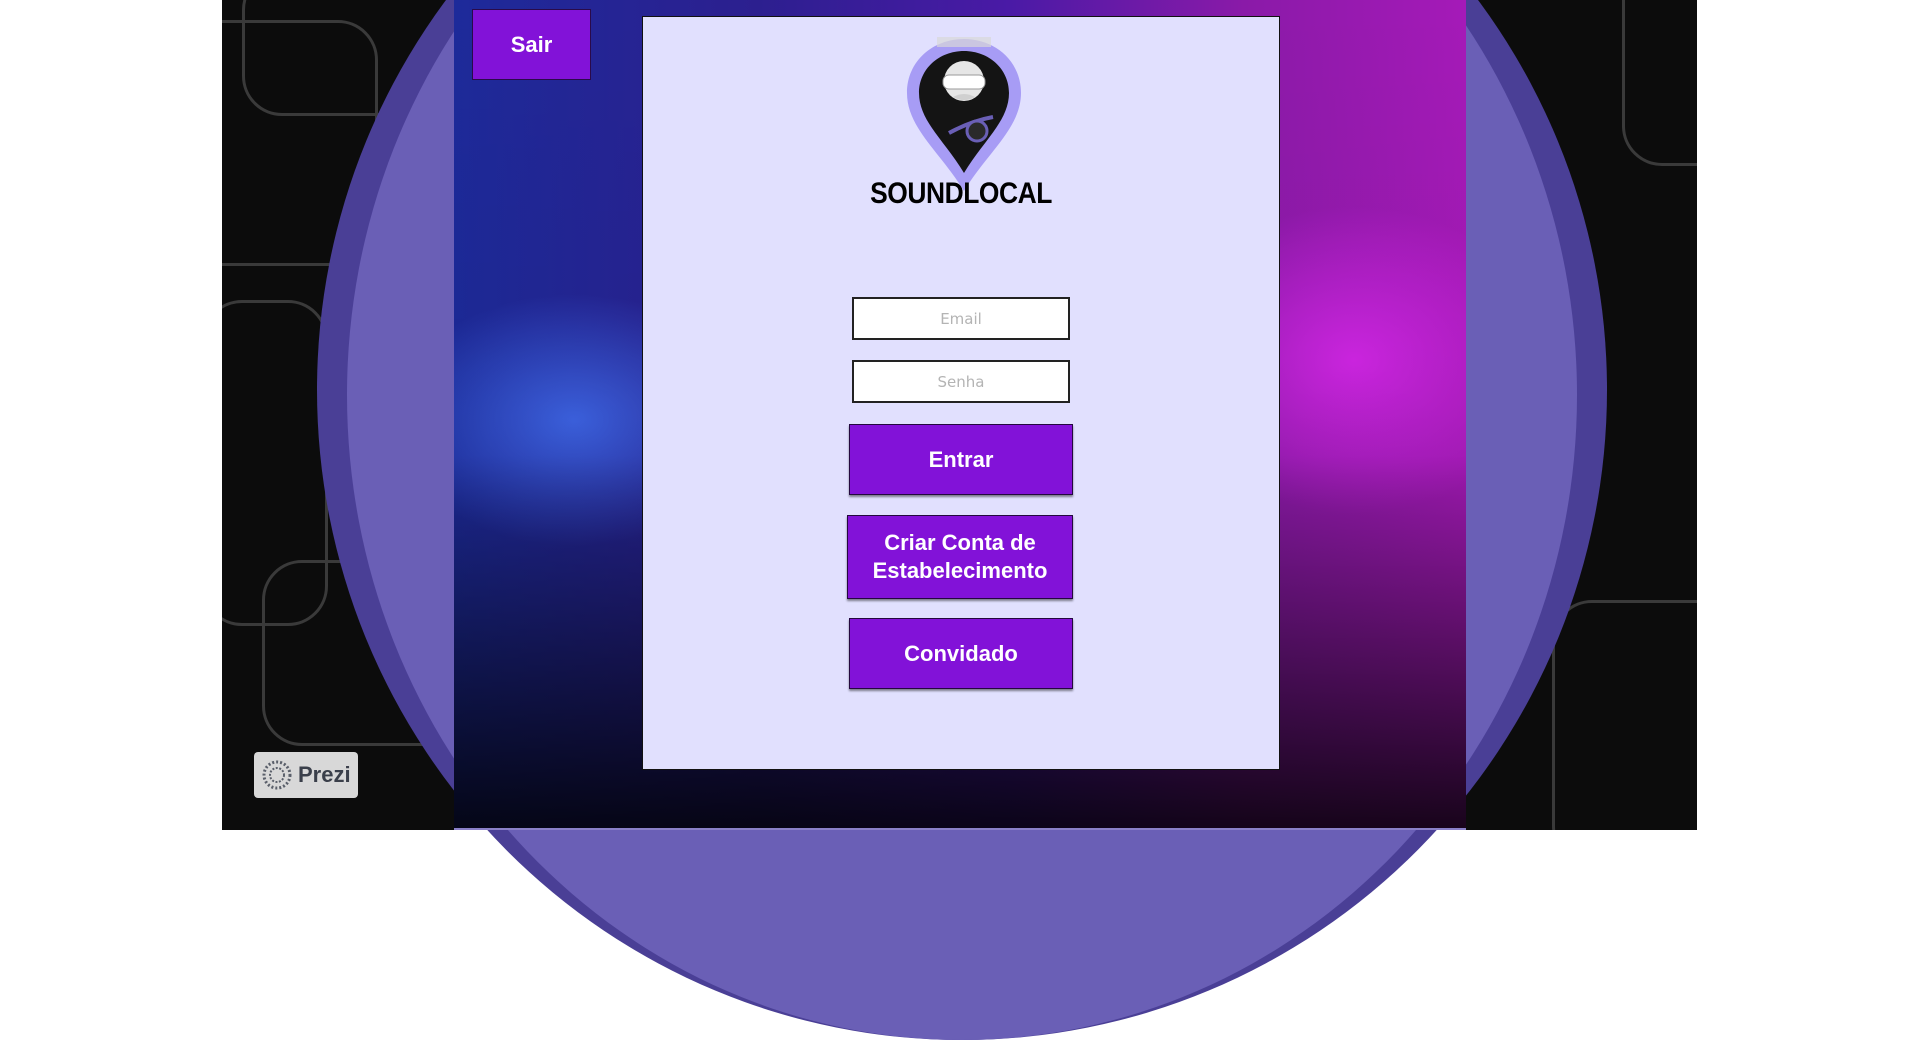 Image resolution: width=1920 pixels, height=1040 pixels. What do you see at coordinates (277, 775) in the screenshot?
I see `prezi-logo-icon` at bounding box center [277, 775].